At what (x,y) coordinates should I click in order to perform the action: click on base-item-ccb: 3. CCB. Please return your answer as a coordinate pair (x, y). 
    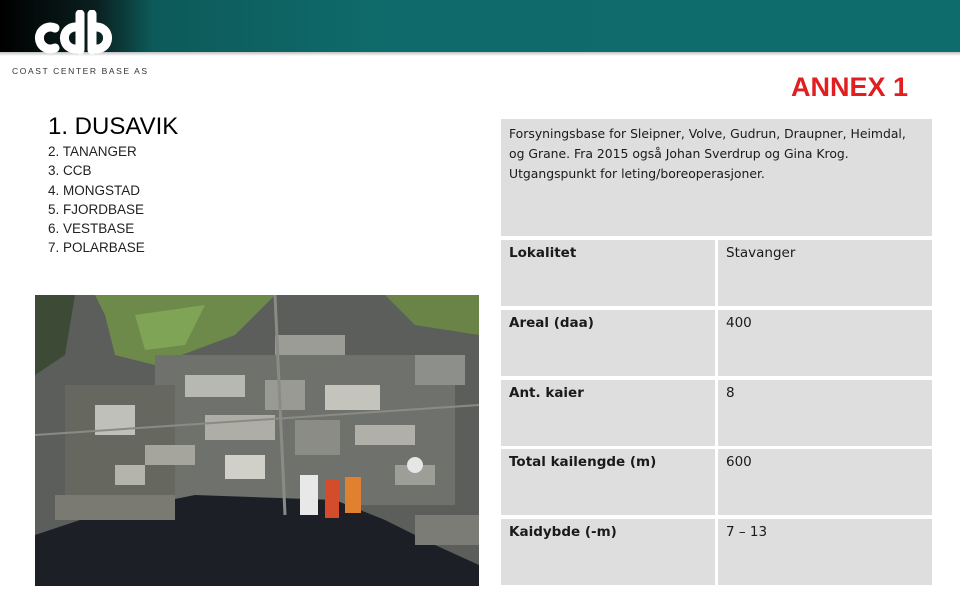
    Looking at the image, I should click on (70, 171).